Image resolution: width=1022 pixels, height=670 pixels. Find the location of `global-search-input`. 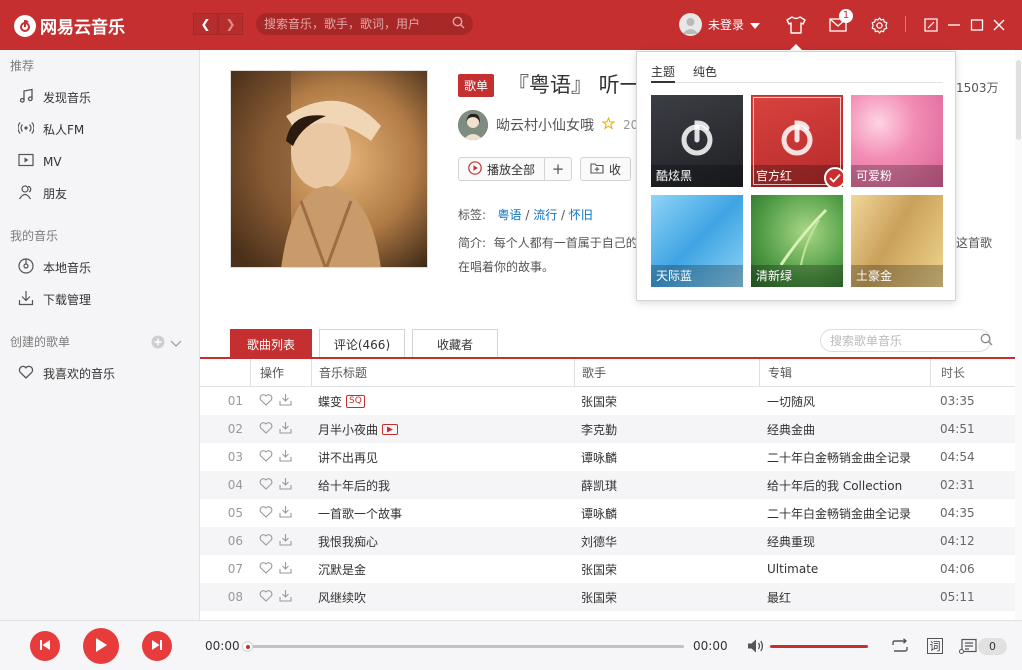

global-search-input is located at coordinates (358, 24).